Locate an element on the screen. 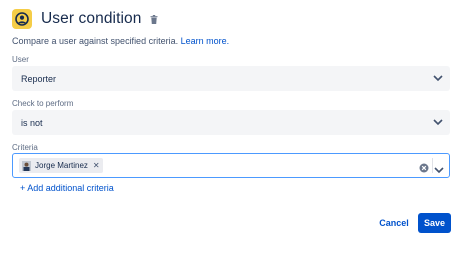 This screenshot has height=253, width=474. criteria-tag: Jorge Martinez ✕ is located at coordinates (61, 165).